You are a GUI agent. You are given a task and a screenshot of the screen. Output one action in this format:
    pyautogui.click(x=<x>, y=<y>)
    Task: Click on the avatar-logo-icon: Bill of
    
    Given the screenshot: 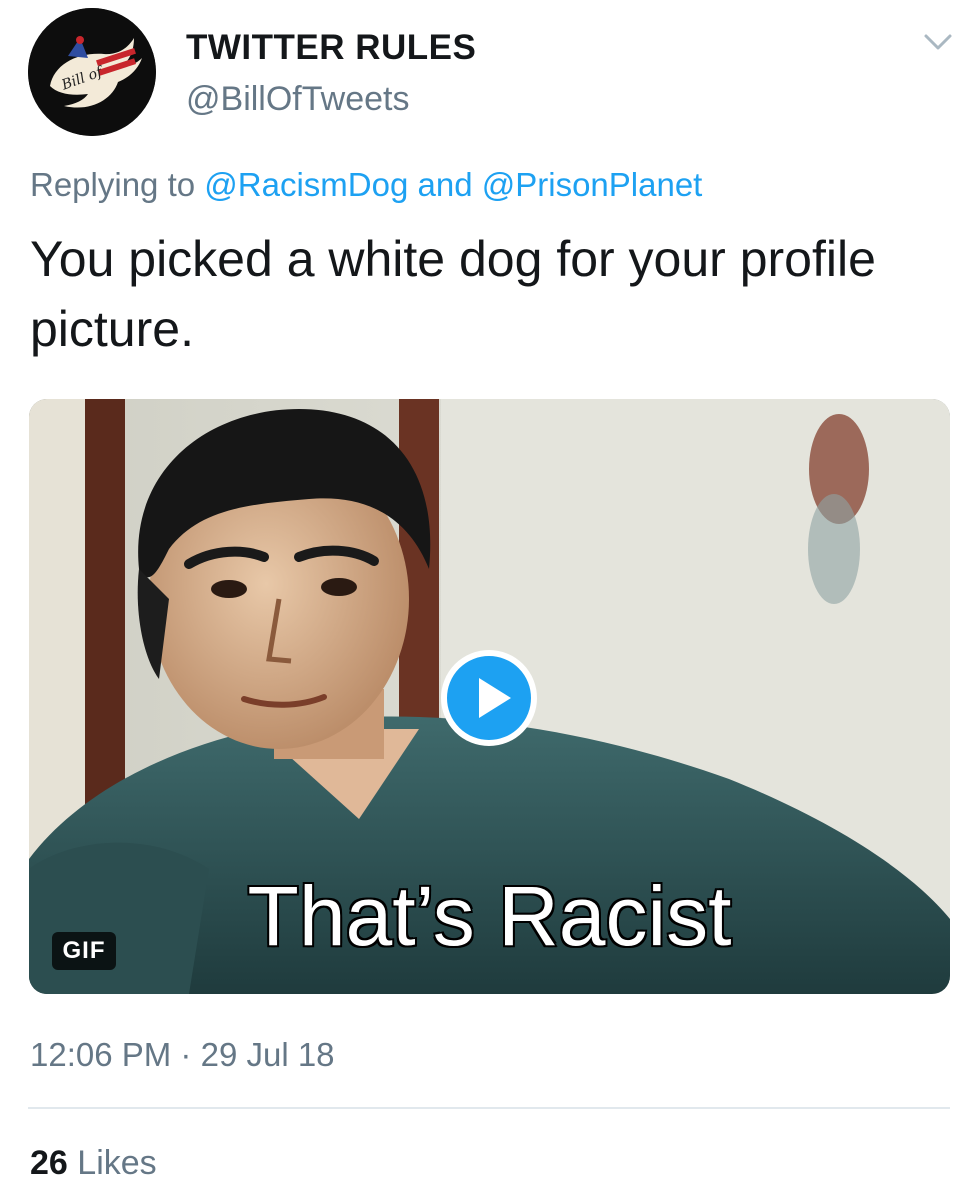 What is the action you would take?
    pyautogui.click(x=92, y=72)
    